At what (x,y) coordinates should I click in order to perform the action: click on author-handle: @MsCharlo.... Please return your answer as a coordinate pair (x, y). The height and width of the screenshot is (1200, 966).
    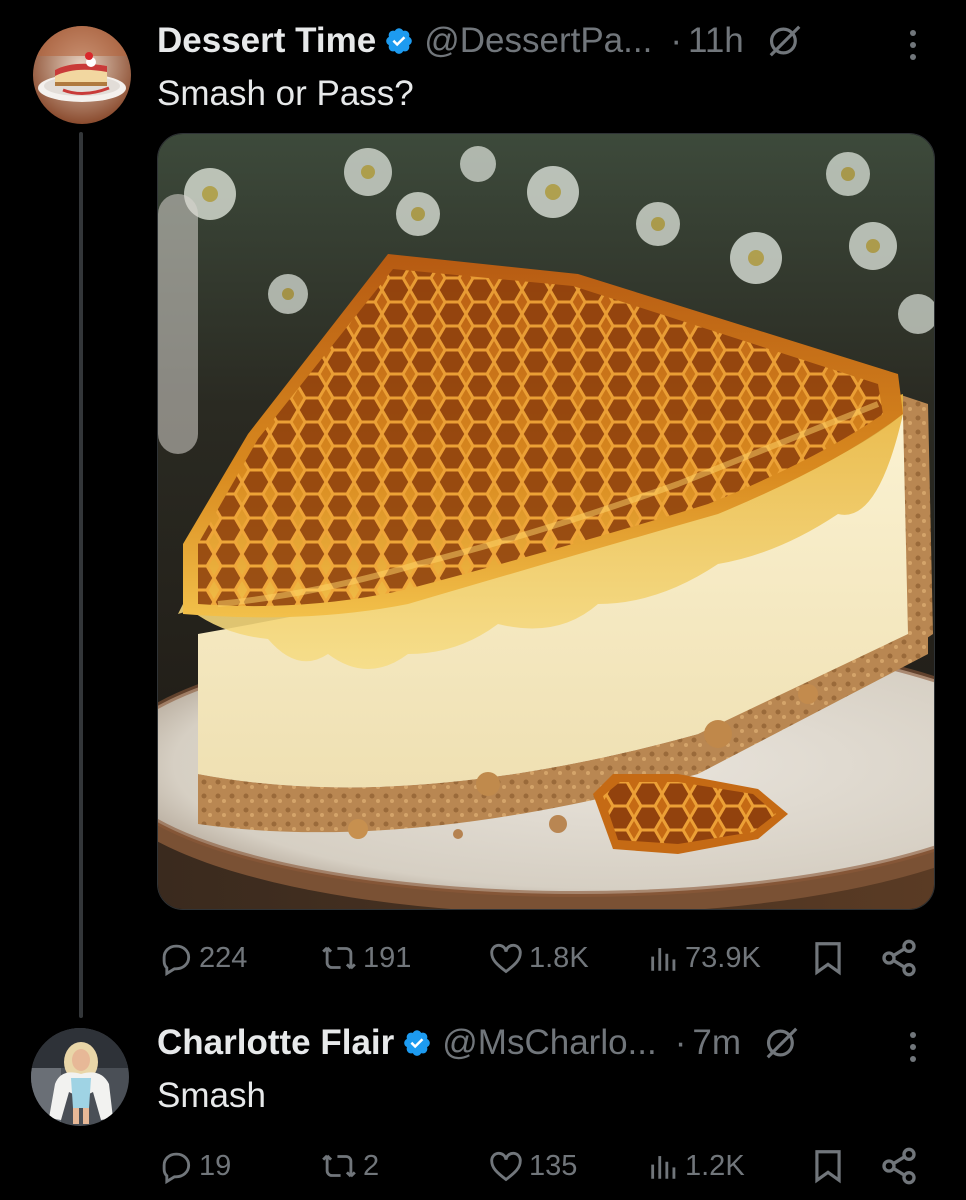
    Looking at the image, I should click on (549, 1043).